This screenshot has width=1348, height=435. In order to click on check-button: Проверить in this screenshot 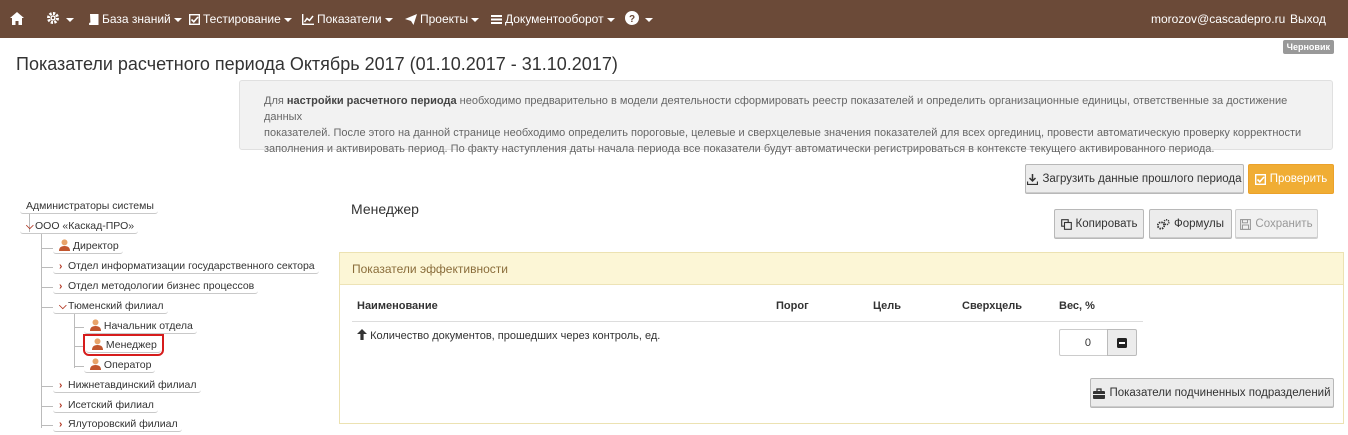, I will do `click(1291, 179)`.